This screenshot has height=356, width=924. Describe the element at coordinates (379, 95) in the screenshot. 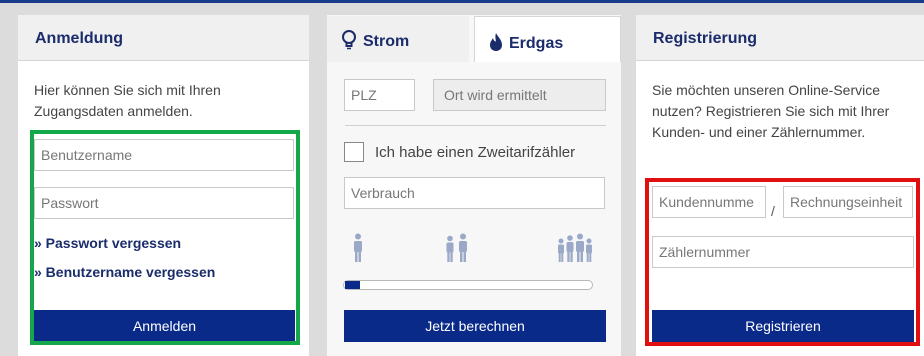

I see `plz-input: PLZ` at that location.